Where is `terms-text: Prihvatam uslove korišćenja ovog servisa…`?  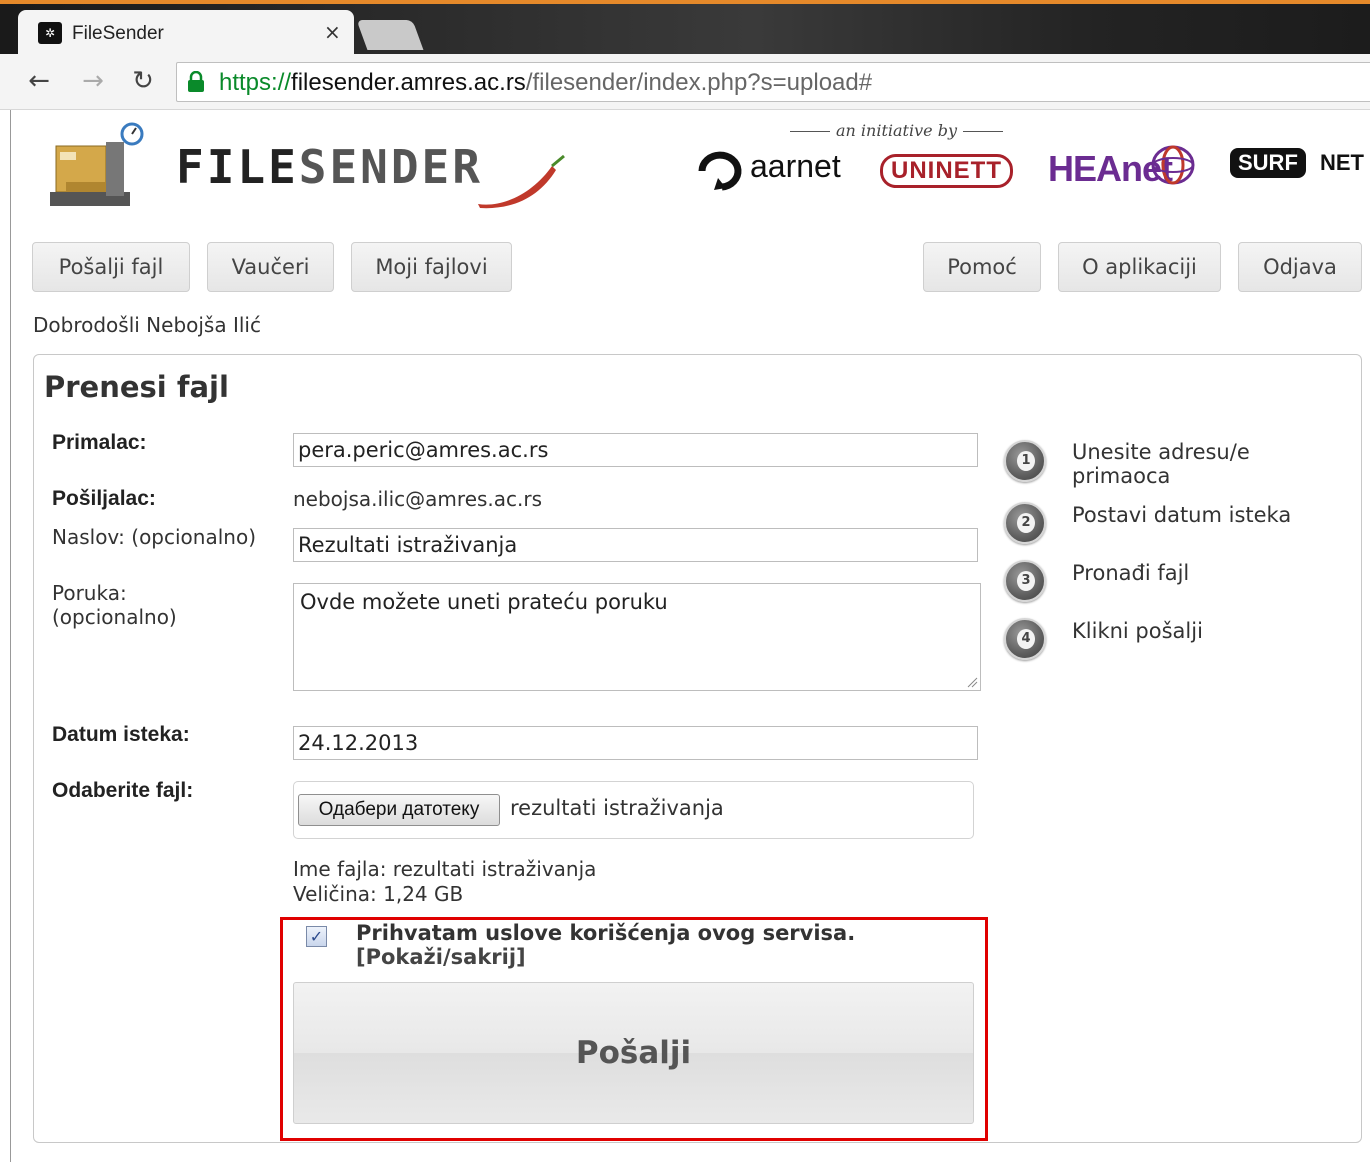 terms-text: Prihvatam uslove korišćenja ovog servisa… is located at coordinates (606, 933).